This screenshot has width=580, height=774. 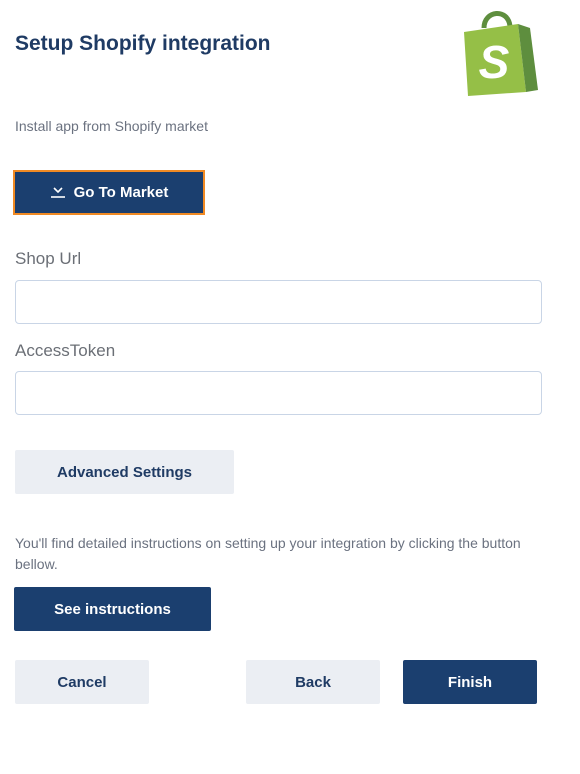 I want to click on go-to-market-button: Go To Market, so click(x=109, y=192).